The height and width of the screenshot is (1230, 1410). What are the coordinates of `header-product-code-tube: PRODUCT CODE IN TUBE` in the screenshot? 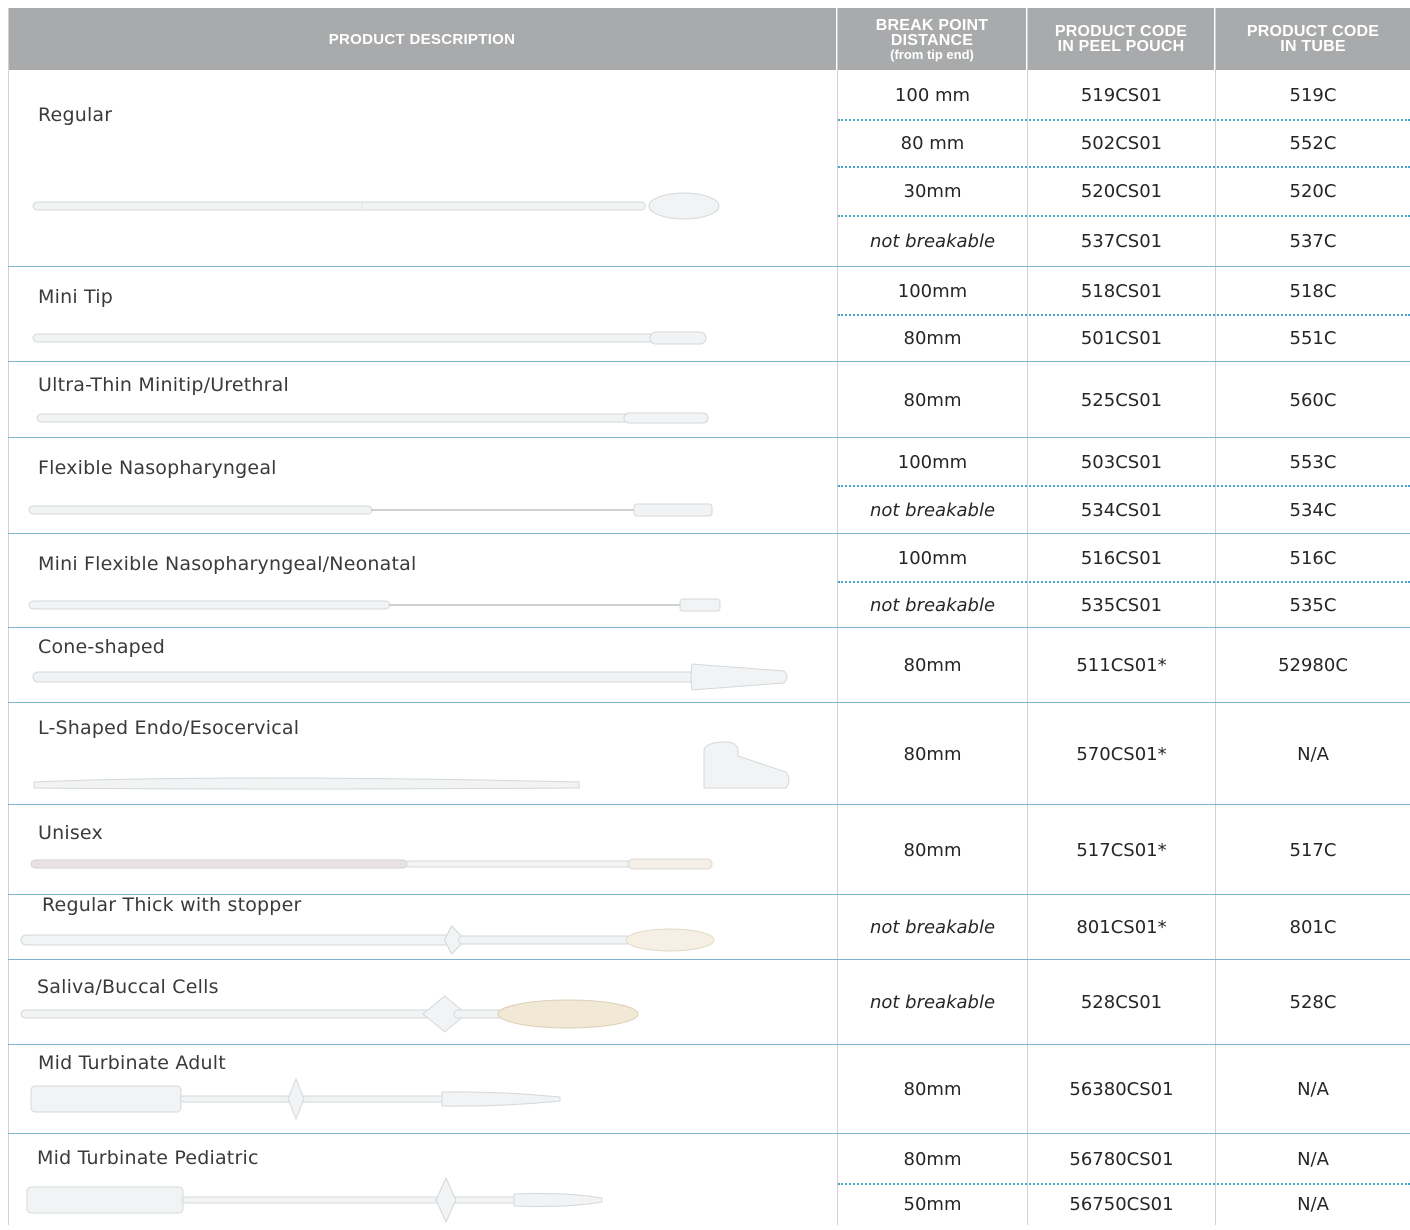 It's located at (1313, 39).